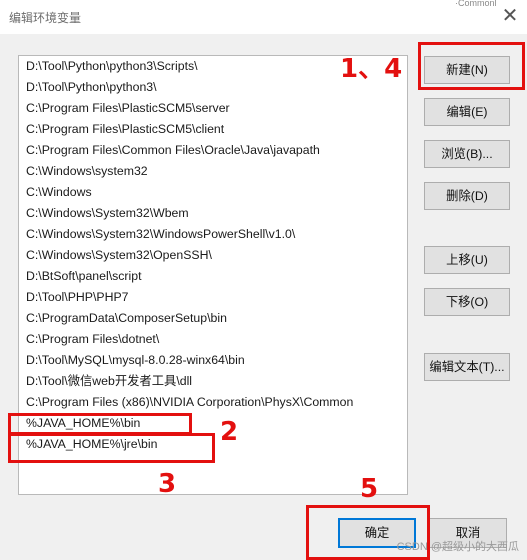 The width and height of the screenshot is (527, 560). I want to click on list-item: C:\Program Files\PlasticSCM5\server, so click(213, 108).